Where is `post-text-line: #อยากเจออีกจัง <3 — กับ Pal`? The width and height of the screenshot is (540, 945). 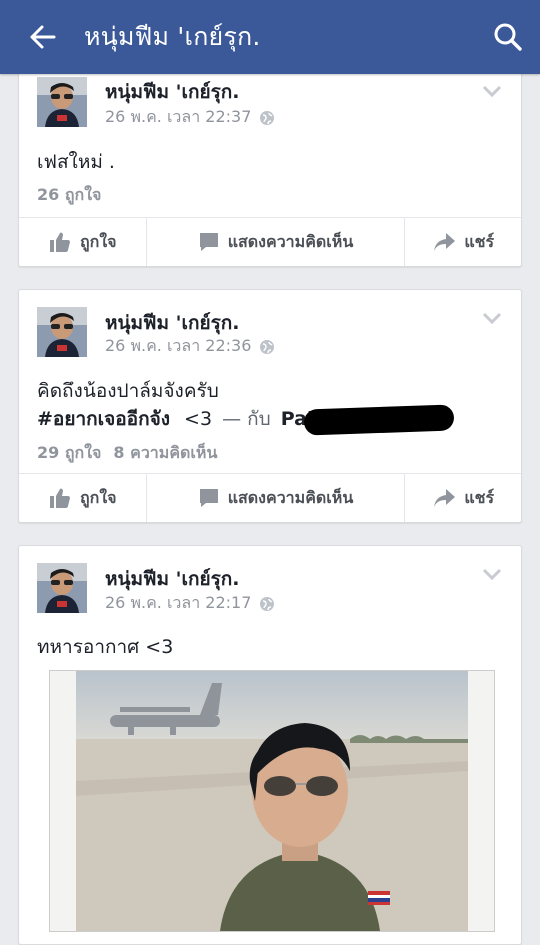 post-text-line: #อยากเจออีกจัง <3 — กับ Pal is located at coordinates (245, 419).